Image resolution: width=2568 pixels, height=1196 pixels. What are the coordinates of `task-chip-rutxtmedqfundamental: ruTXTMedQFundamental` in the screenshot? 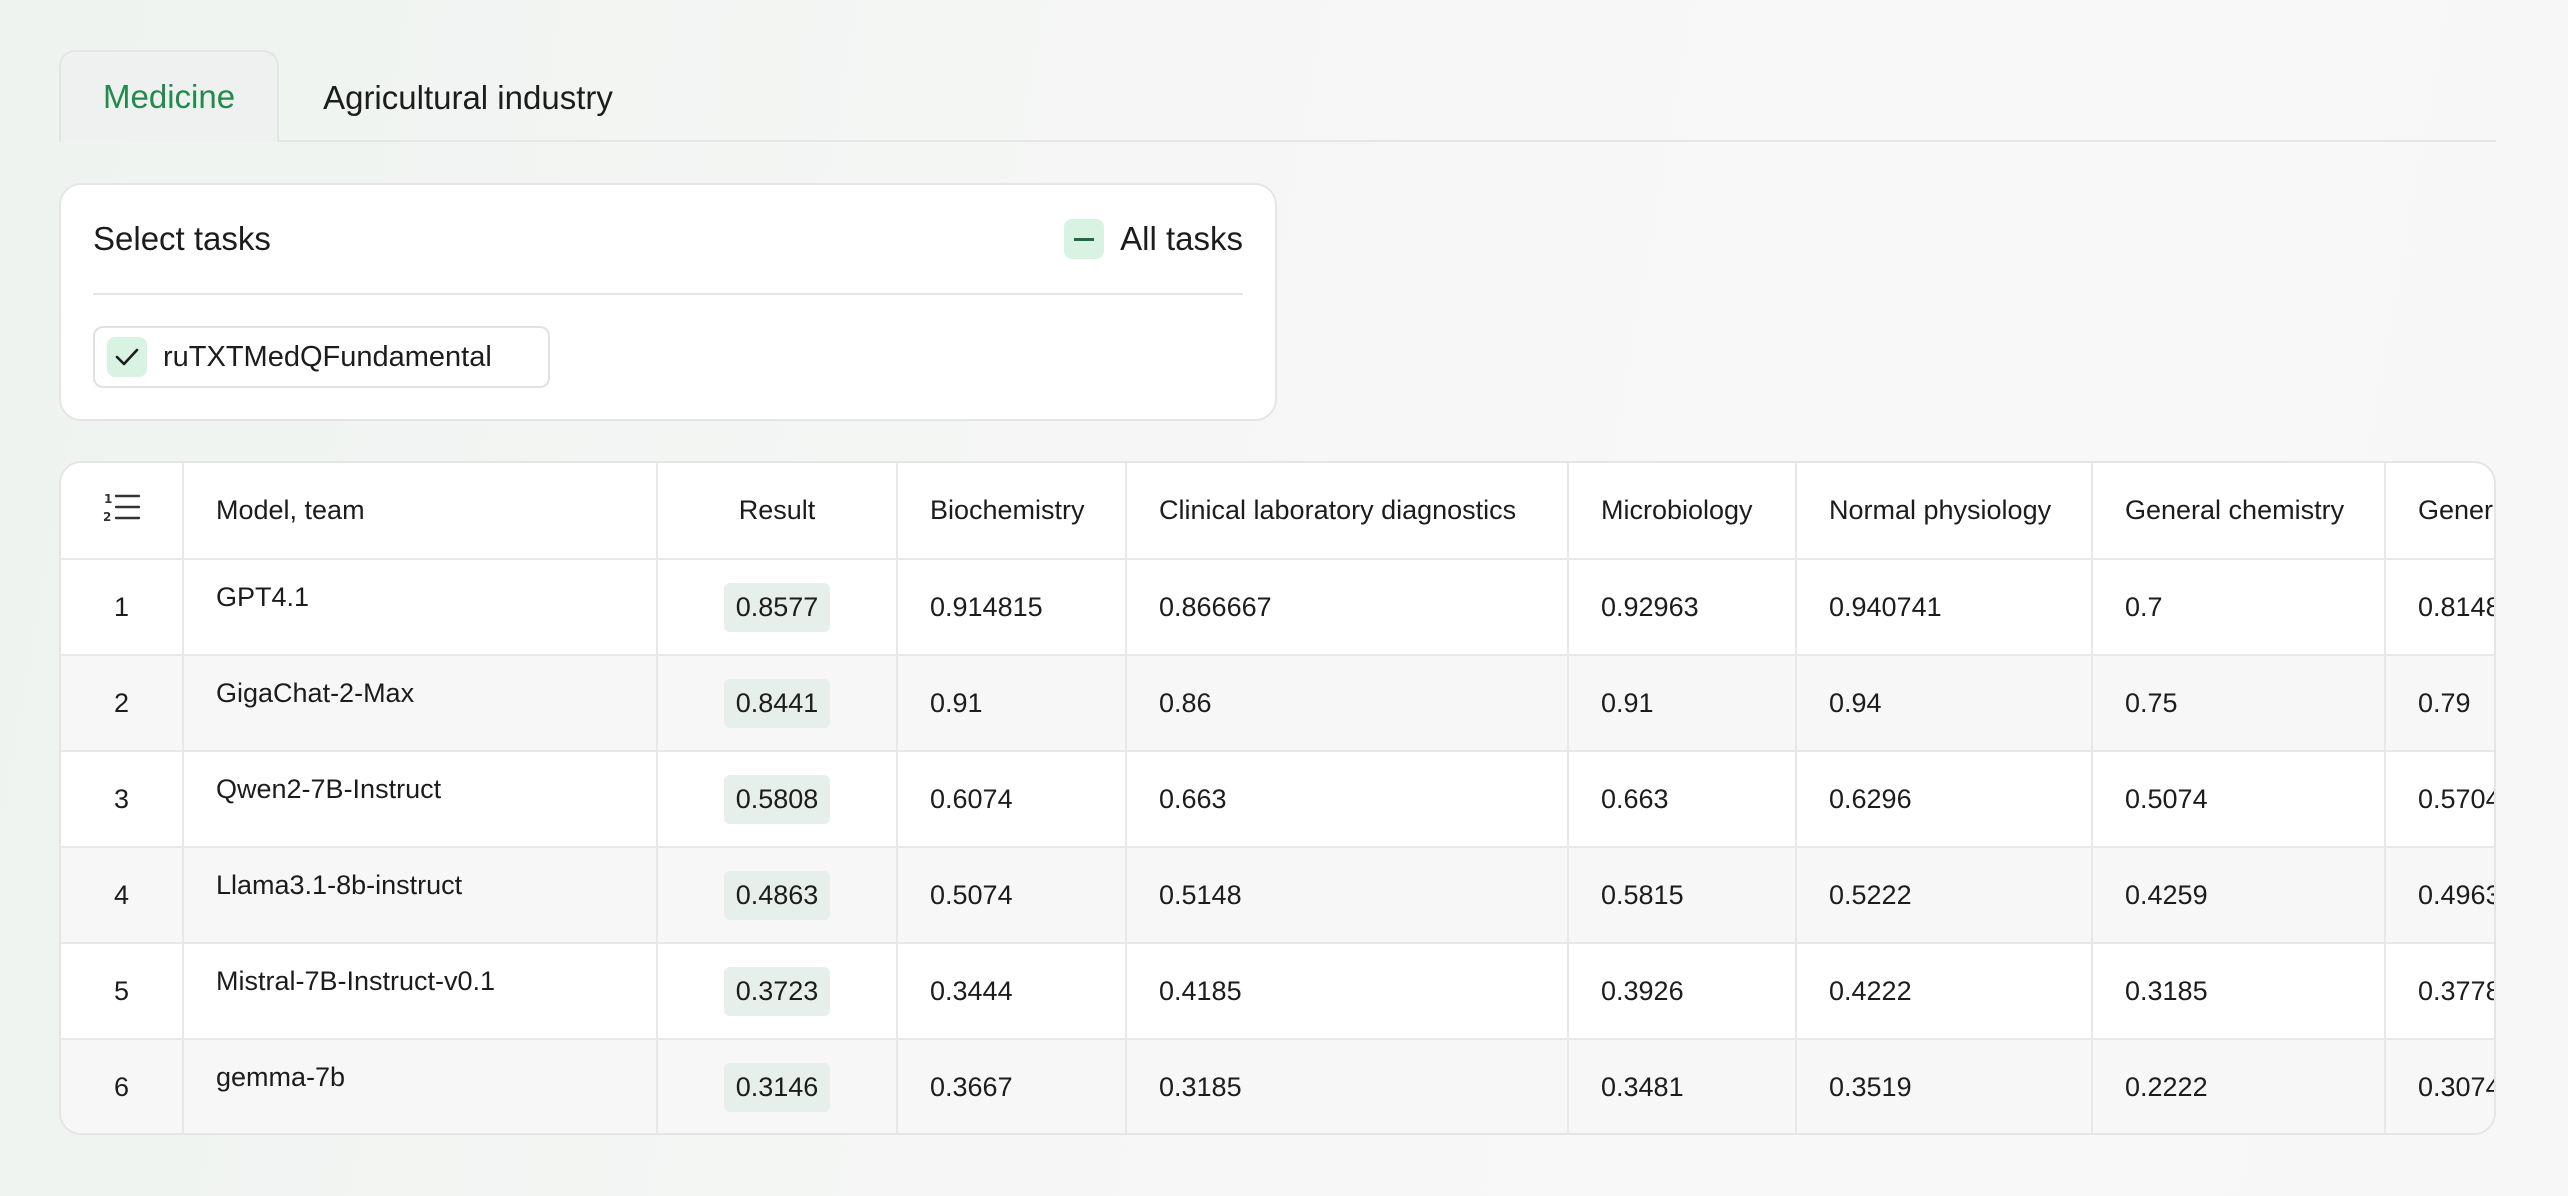 It's located at (321, 357).